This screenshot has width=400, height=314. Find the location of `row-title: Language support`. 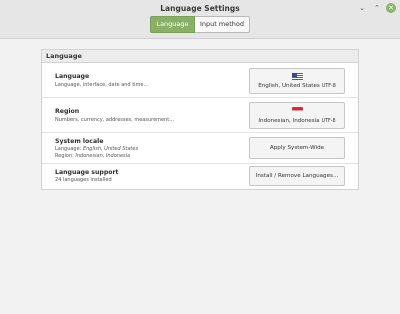

row-title: Language support is located at coordinates (87, 172).